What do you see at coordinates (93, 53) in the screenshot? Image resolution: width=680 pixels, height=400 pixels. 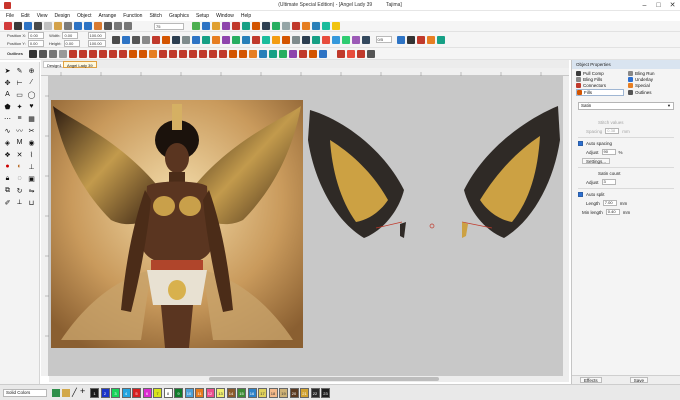 I see `outline-motif-icon` at bounding box center [93, 53].